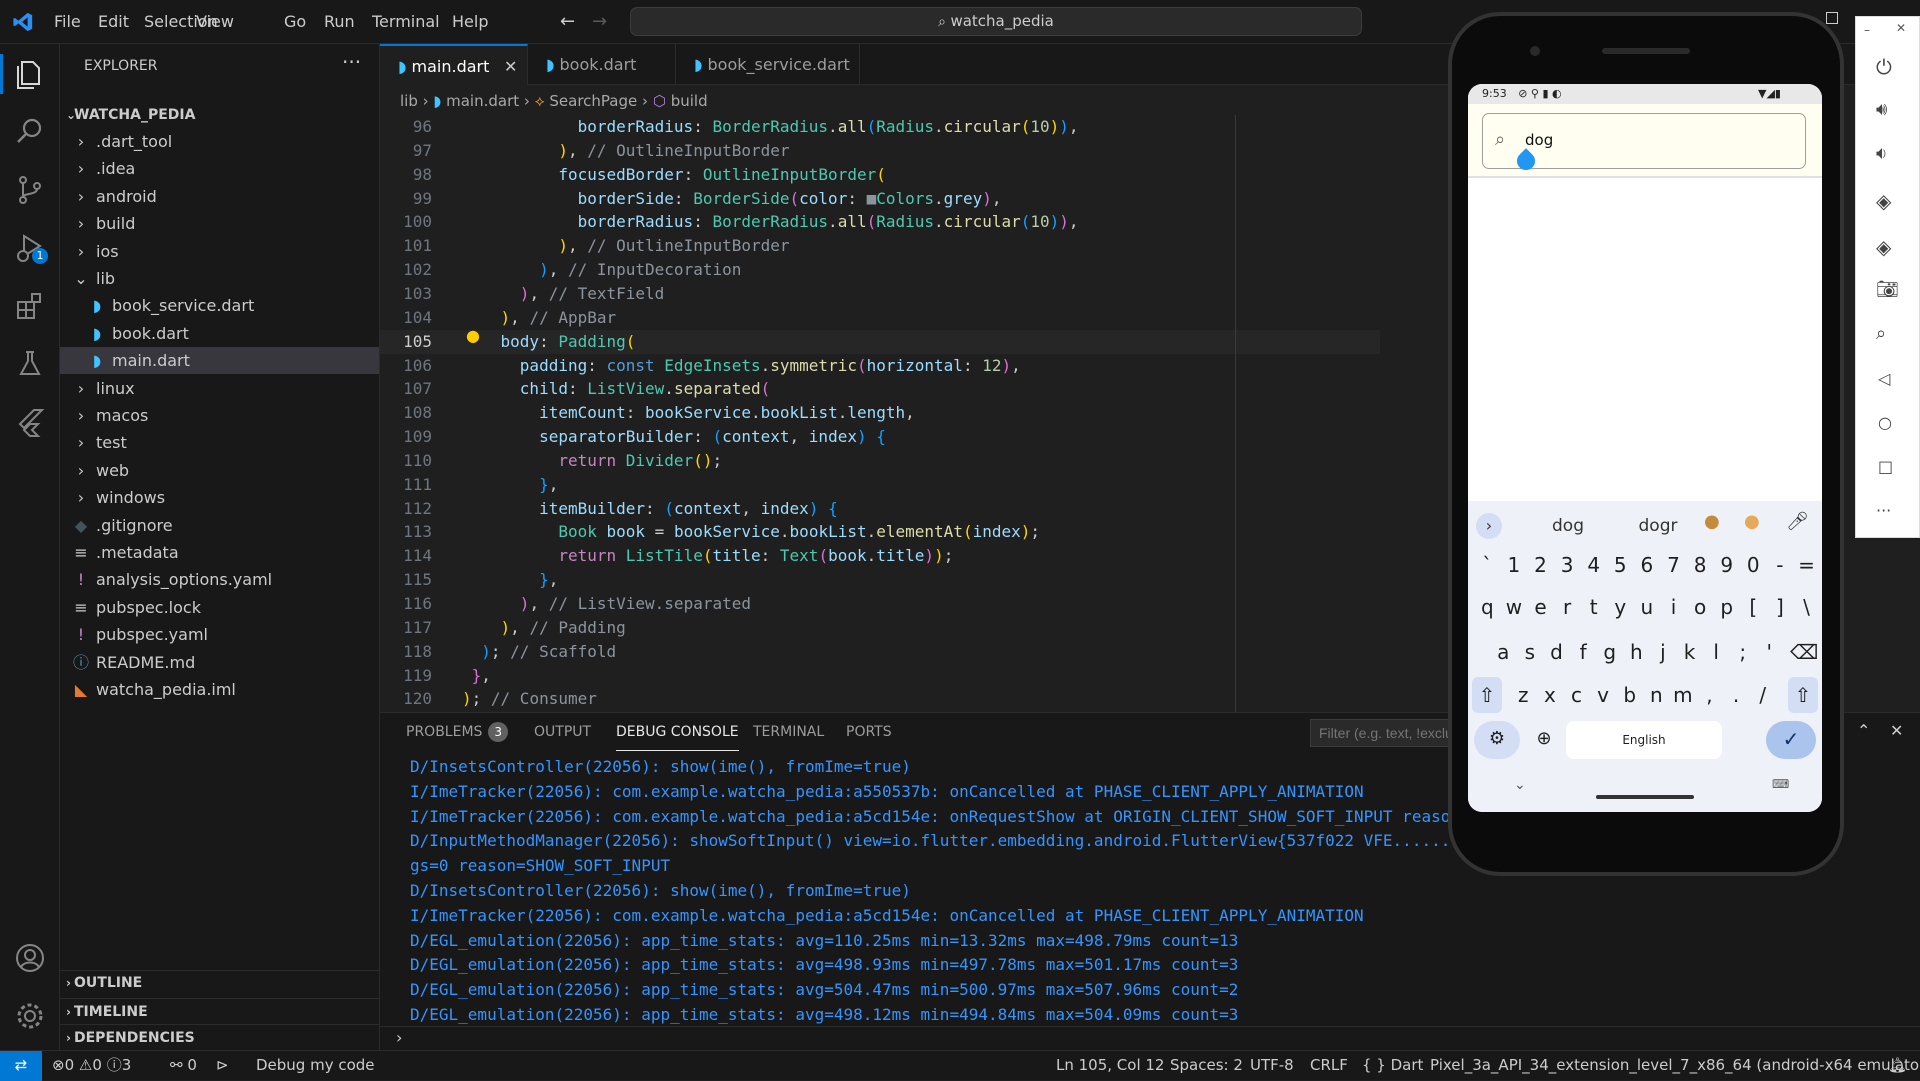 This screenshot has height=1081, width=1920. What do you see at coordinates (219, 388) in the screenshot?
I see `tree-item-linux: › linux` at bounding box center [219, 388].